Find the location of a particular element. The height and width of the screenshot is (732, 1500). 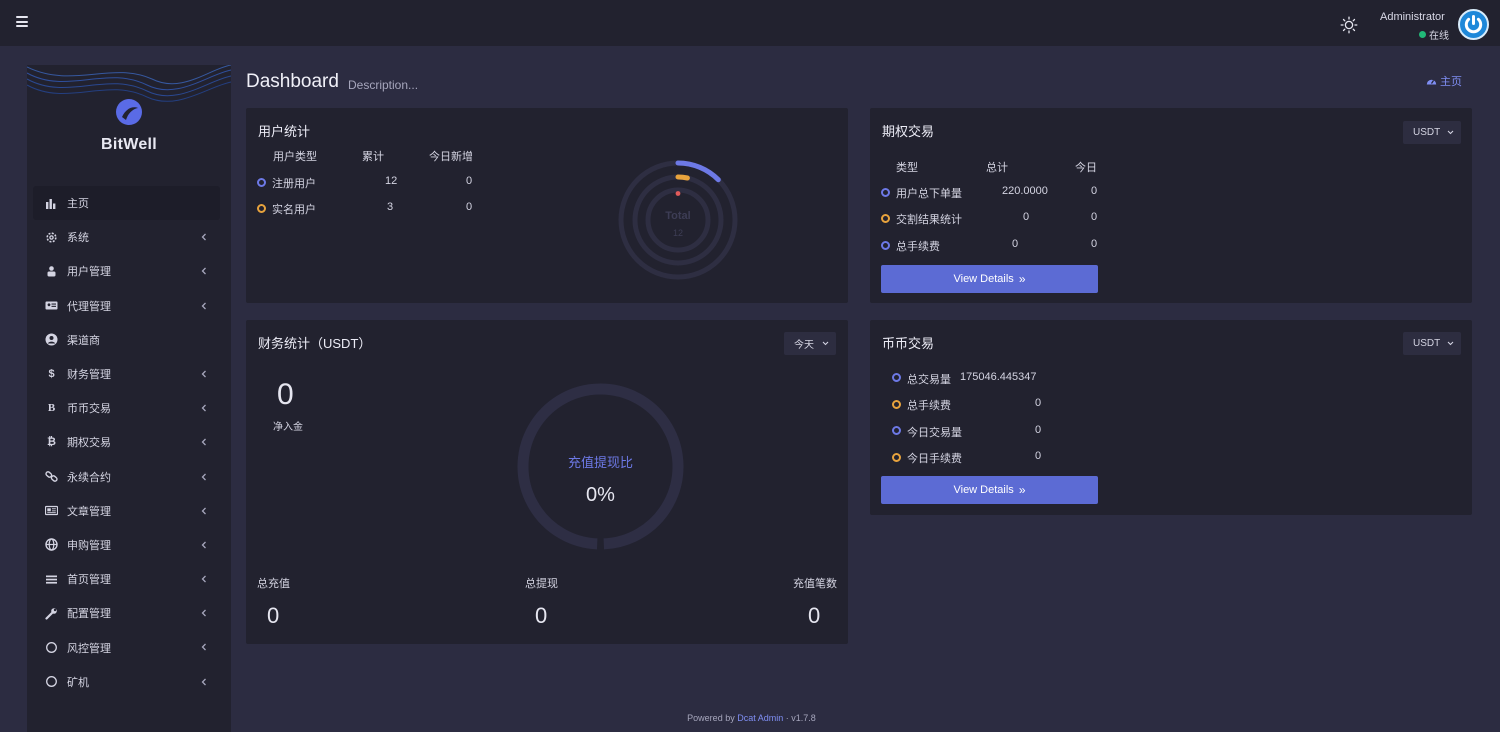

bold-b-icon: B is located at coordinates (51, 408).